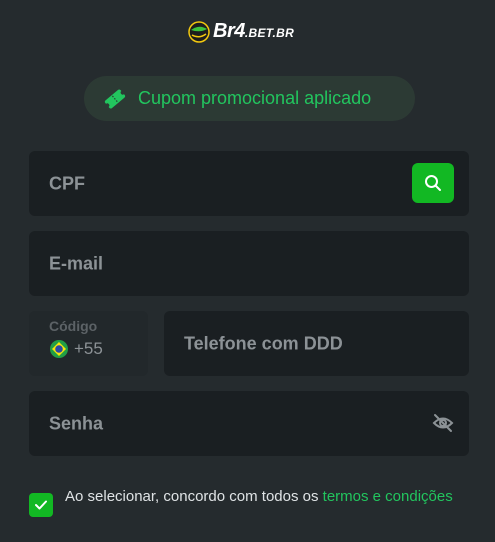 The height and width of the screenshot is (542, 495). I want to click on search-button, so click(433, 183).